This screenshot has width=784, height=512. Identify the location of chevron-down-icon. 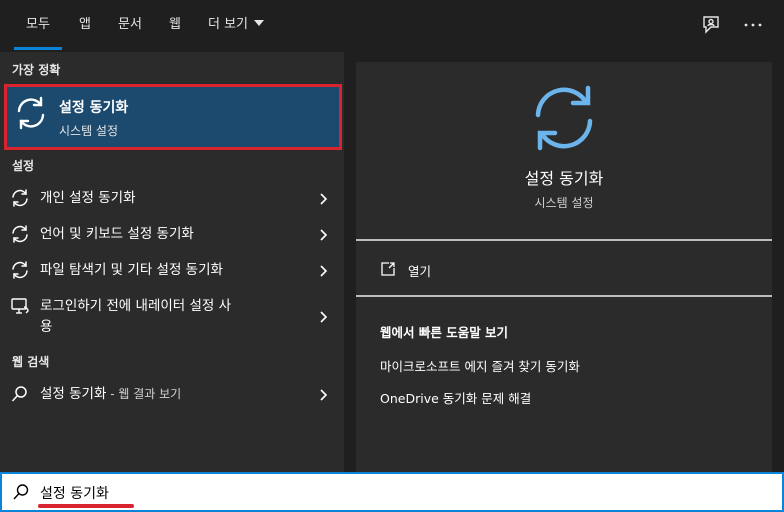
(259, 23).